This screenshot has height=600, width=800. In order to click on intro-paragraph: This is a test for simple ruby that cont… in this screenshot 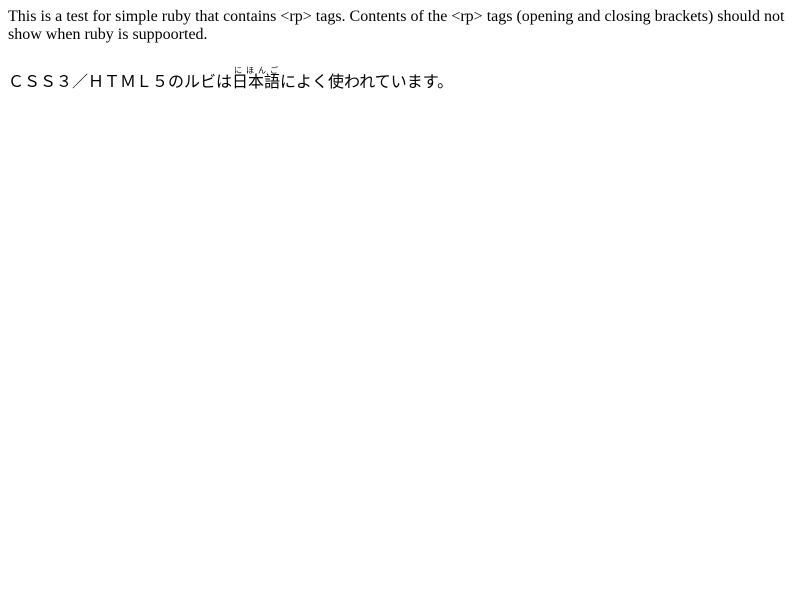, I will do `click(396, 25)`.